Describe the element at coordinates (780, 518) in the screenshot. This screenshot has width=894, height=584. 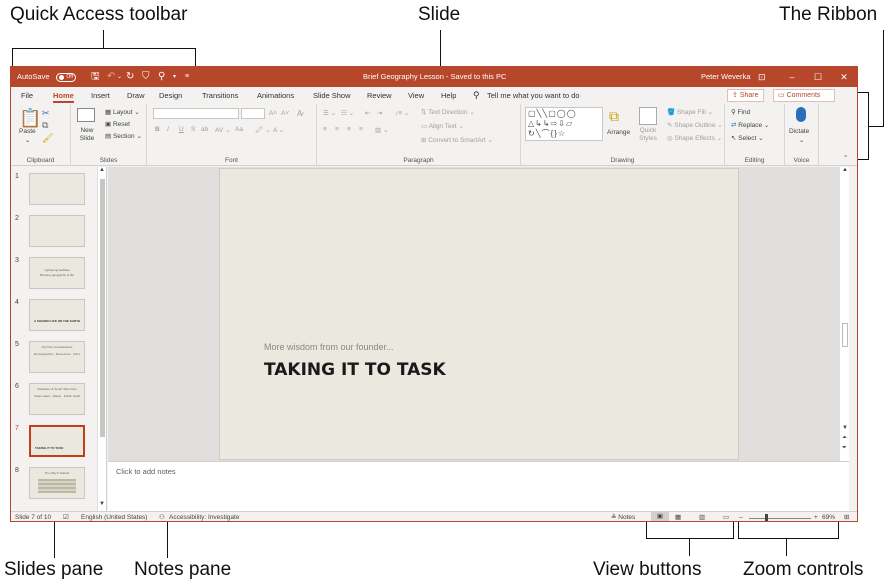
I see `zoom-slider-track` at that location.